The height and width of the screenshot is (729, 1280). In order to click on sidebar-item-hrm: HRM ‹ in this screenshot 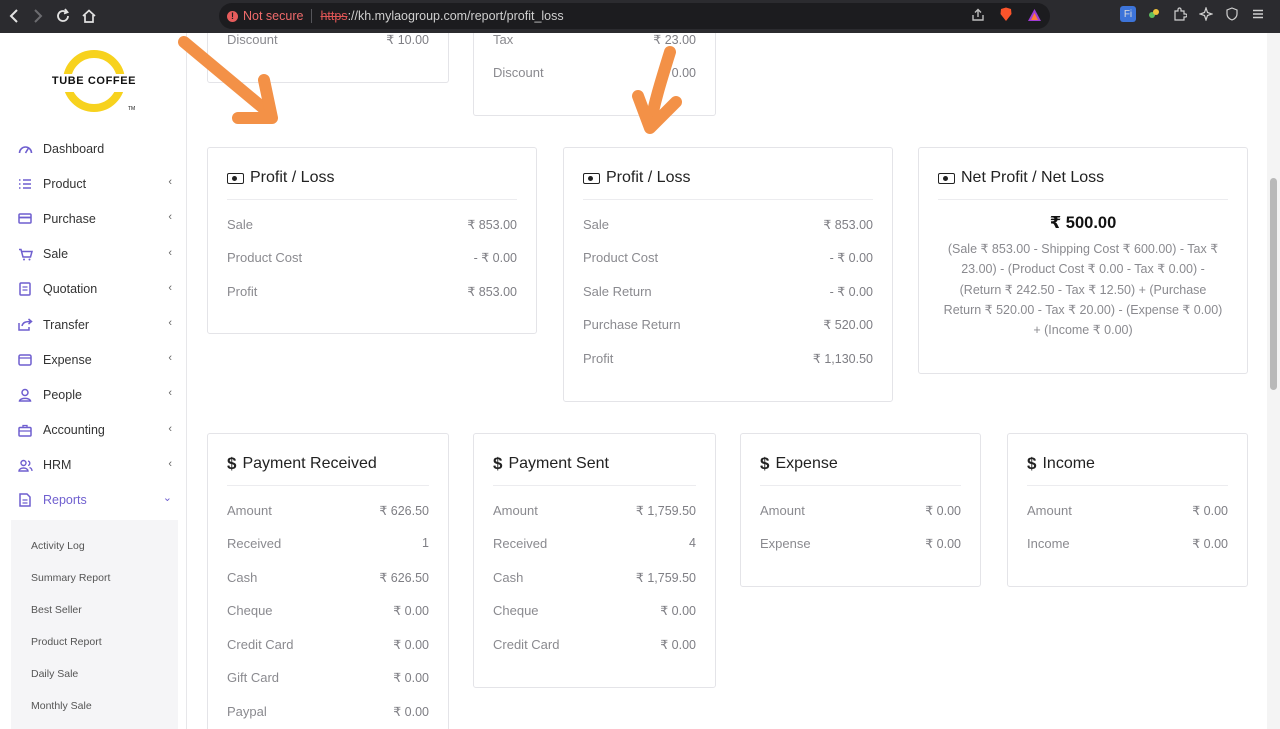, I will do `click(93, 465)`.